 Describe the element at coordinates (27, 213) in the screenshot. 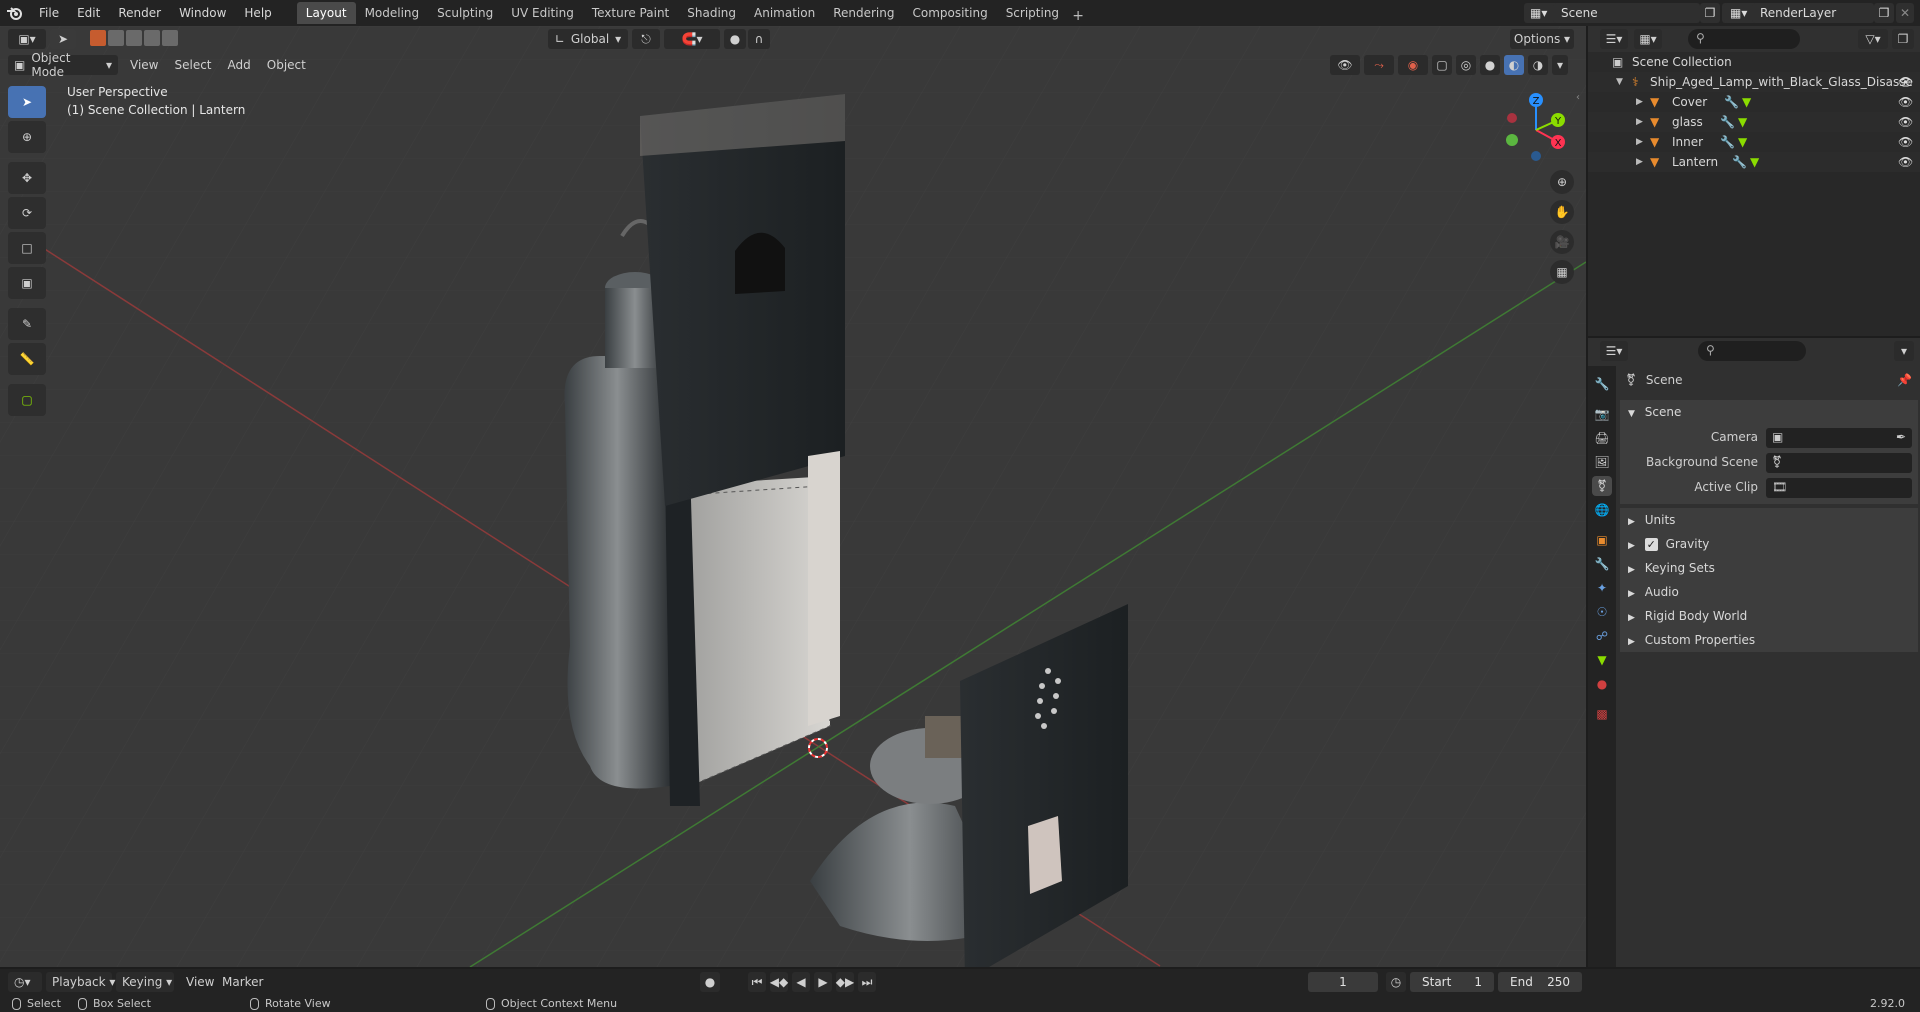

I see `rotate-tool: ⟳` at that location.